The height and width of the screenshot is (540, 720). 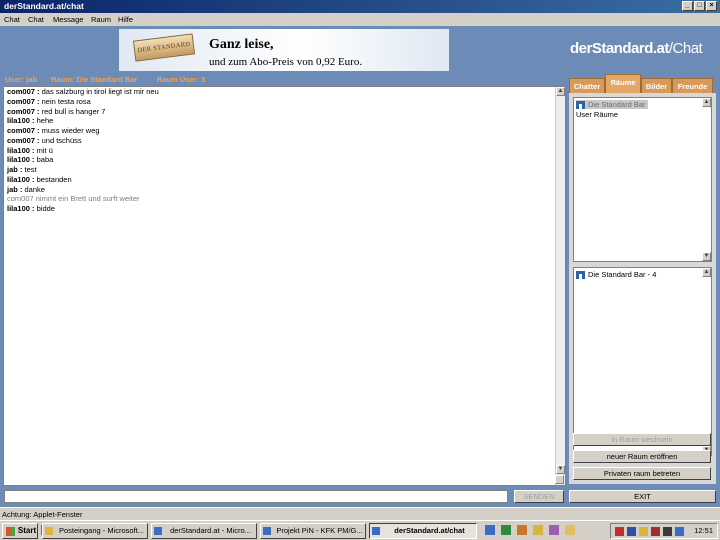 I want to click on taskbar-item-chat: derStandard.at/chat, so click(x=423, y=531).